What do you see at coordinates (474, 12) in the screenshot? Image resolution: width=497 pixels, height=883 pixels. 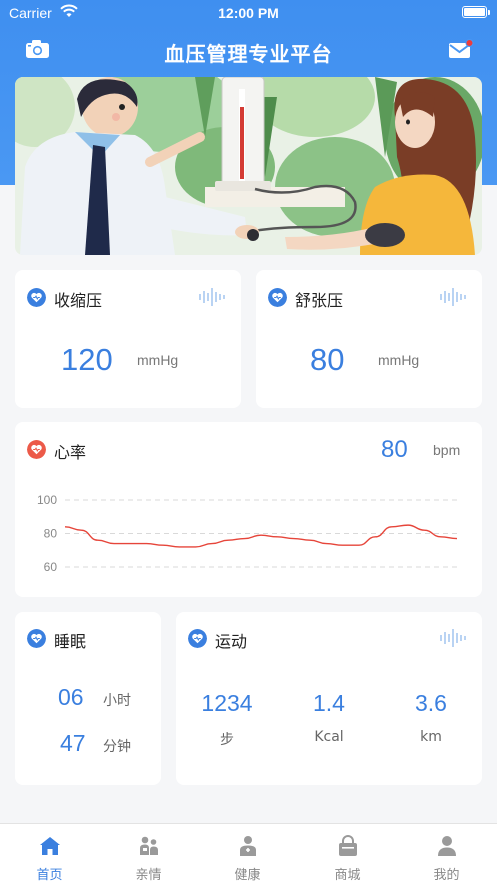 I see `battery-icon` at bounding box center [474, 12].